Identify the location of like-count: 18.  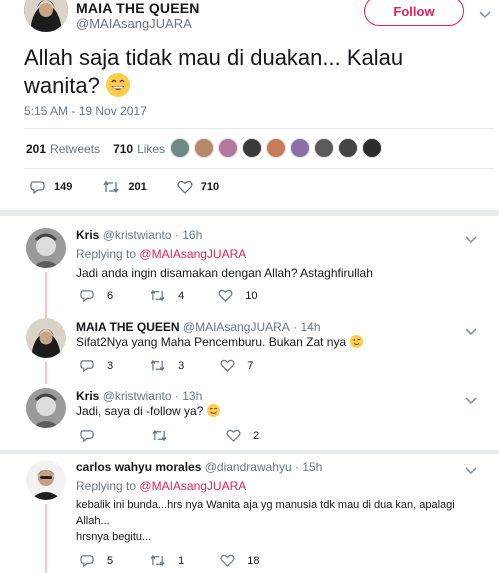
(253, 560).